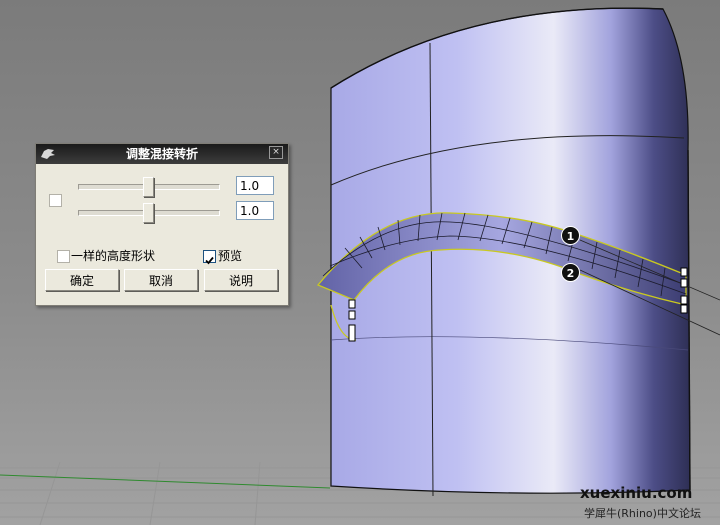  Describe the element at coordinates (113, 256) in the screenshot. I see `same-height-label: 一样的高度形状` at that location.